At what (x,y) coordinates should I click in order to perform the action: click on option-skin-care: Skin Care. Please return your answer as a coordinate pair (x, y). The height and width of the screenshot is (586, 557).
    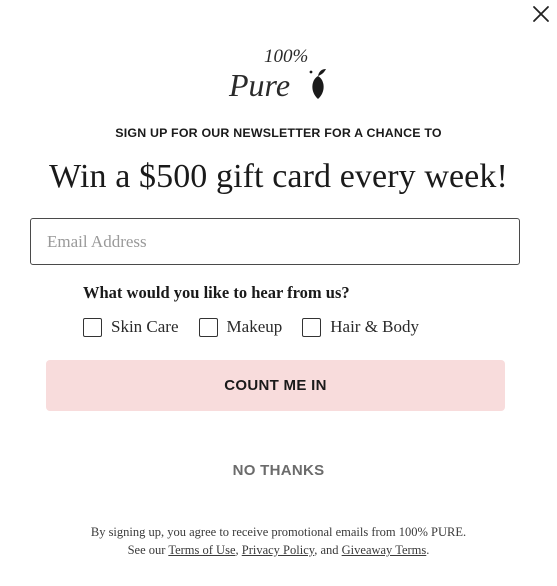
    Looking at the image, I should click on (131, 327).